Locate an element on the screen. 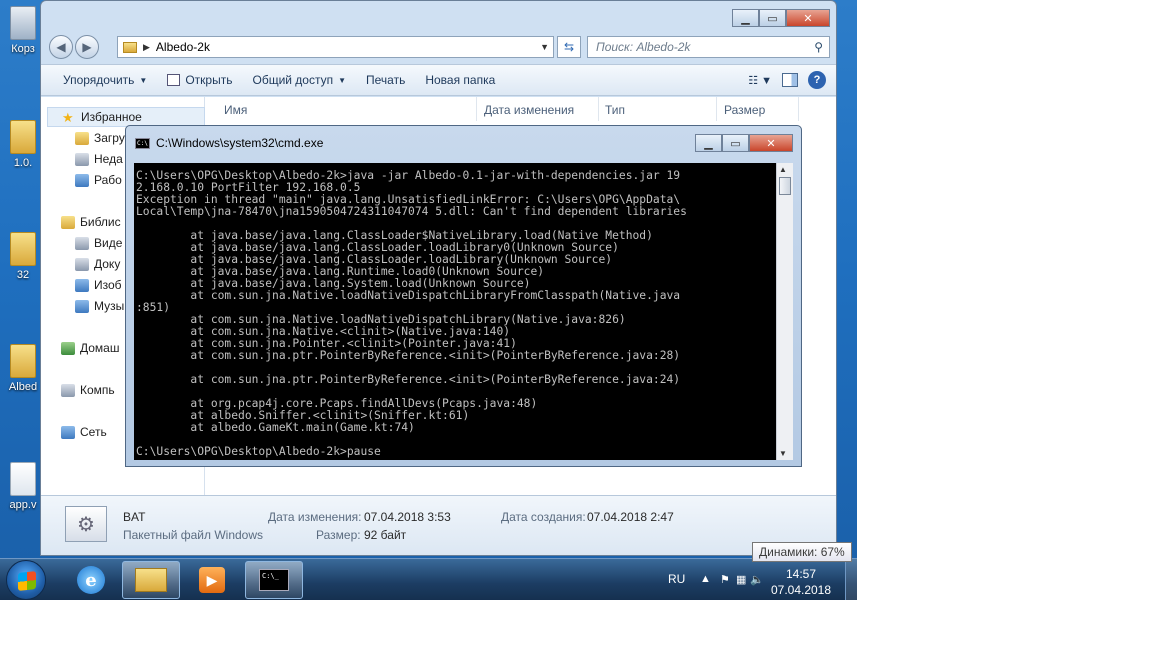 This screenshot has width=1152, height=648. created-label: Дата создания: is located at coordinates (543, 517).